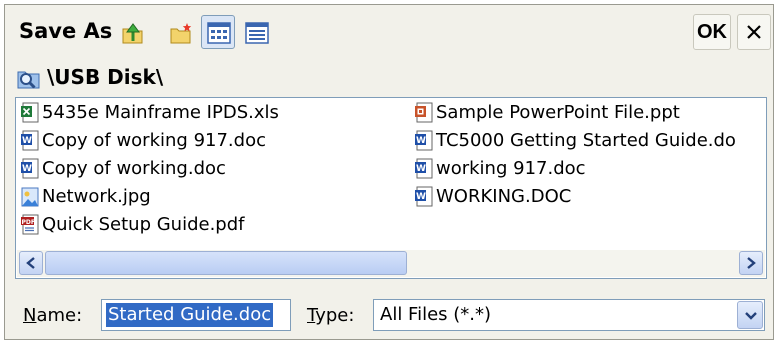 This screenshot has height=346, width=778. Describe the element at coordinates (143, 224) in the screenshot. I see `file-name: Quick Setup Guide.pdf` at that location.